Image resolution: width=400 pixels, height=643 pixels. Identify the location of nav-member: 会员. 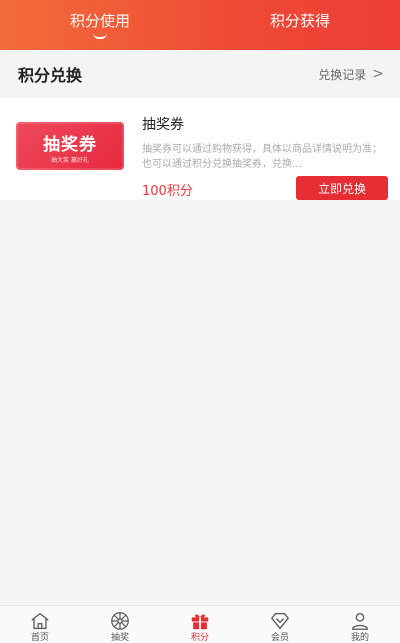
(280, 624).